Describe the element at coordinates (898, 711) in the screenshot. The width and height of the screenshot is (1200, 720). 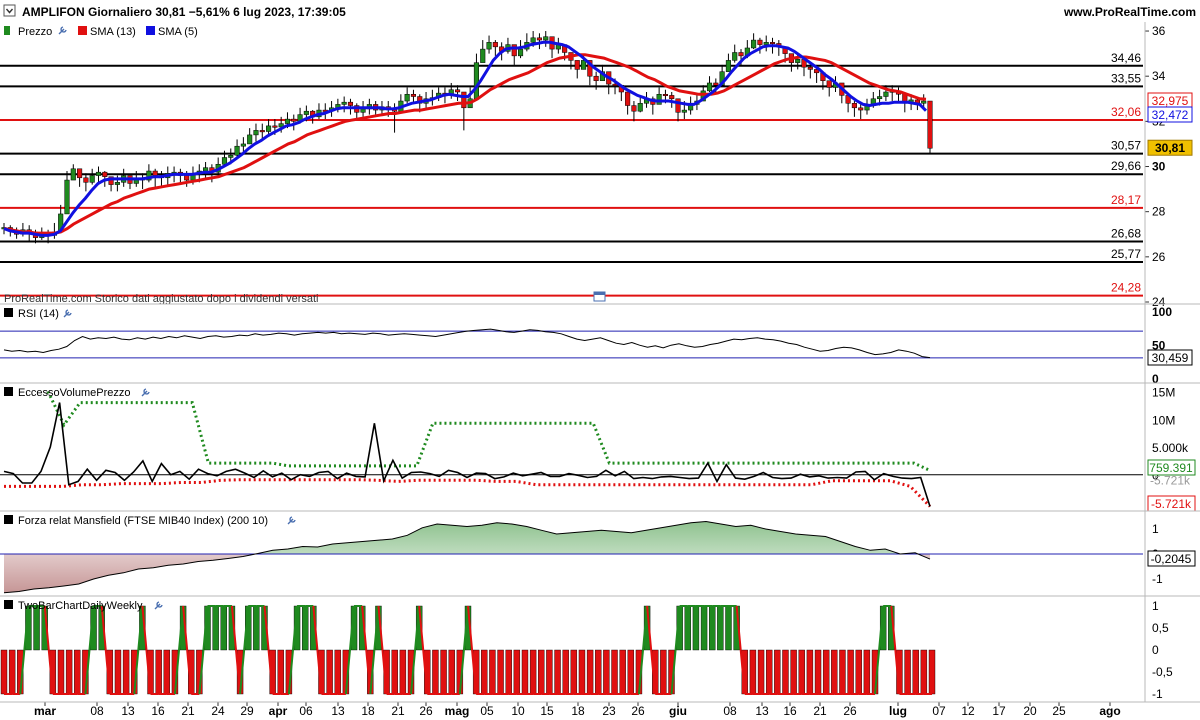
I see `x-axis-label: lug` at that location.